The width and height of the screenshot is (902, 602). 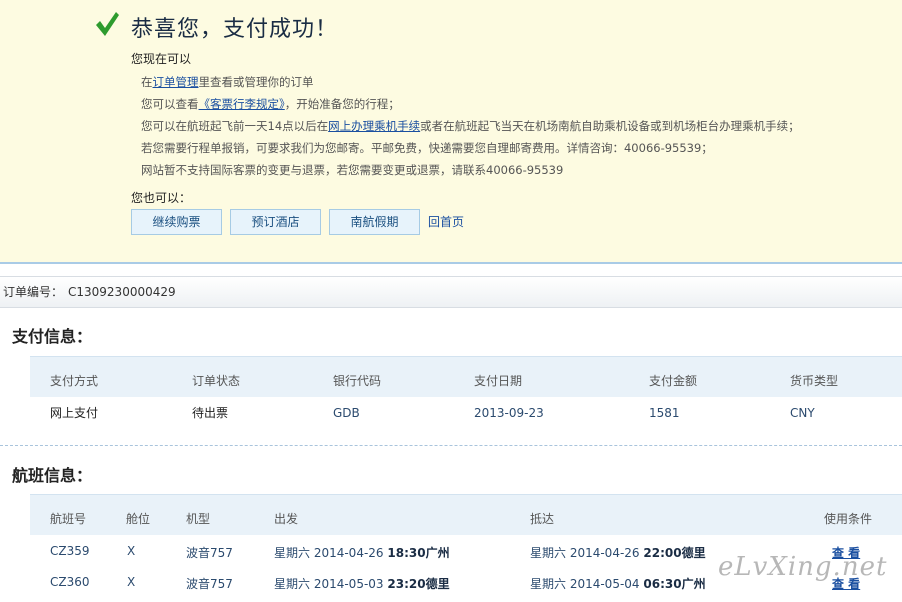 What do you see at coordinates (227, 82) in the screenshot?
I see `info-line-order-manage: 在订单管理里查看或管理你的订单` at bounding box center [227, 82].